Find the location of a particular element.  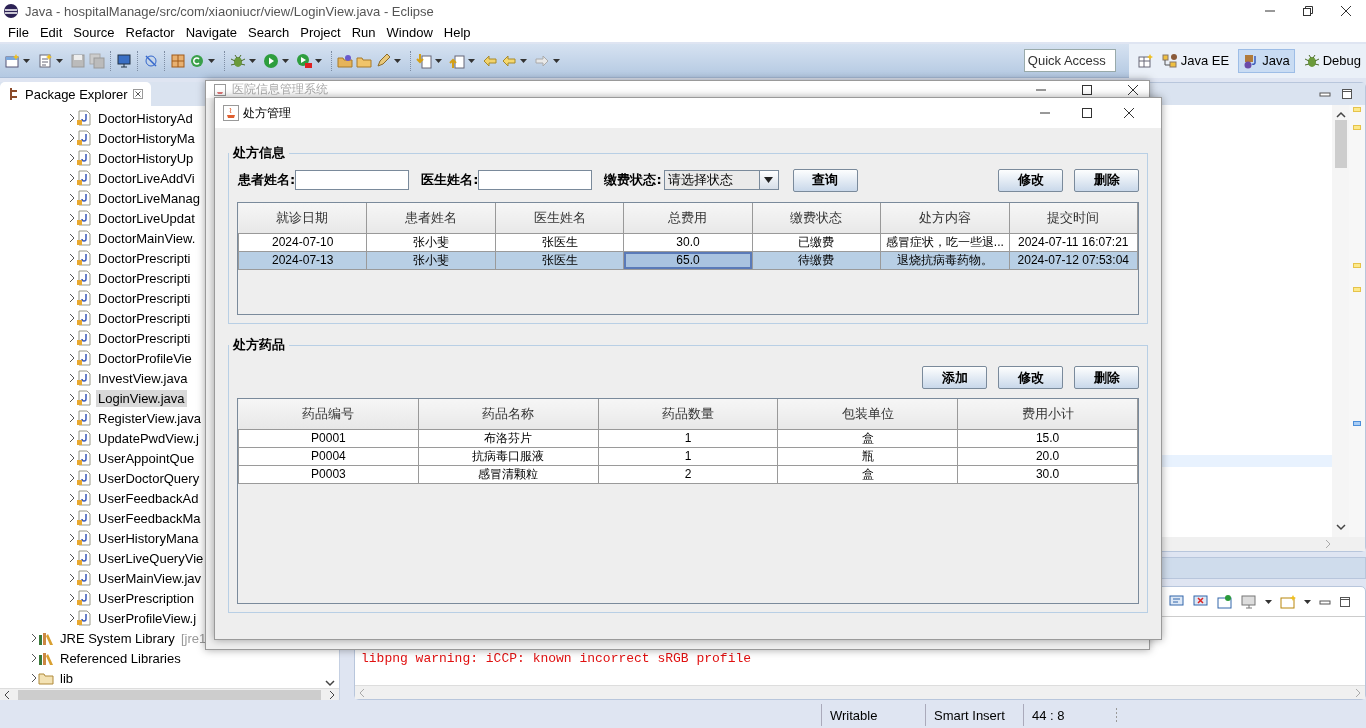

tree-item: DoctorMainView. is located at coordinates (147, 238).